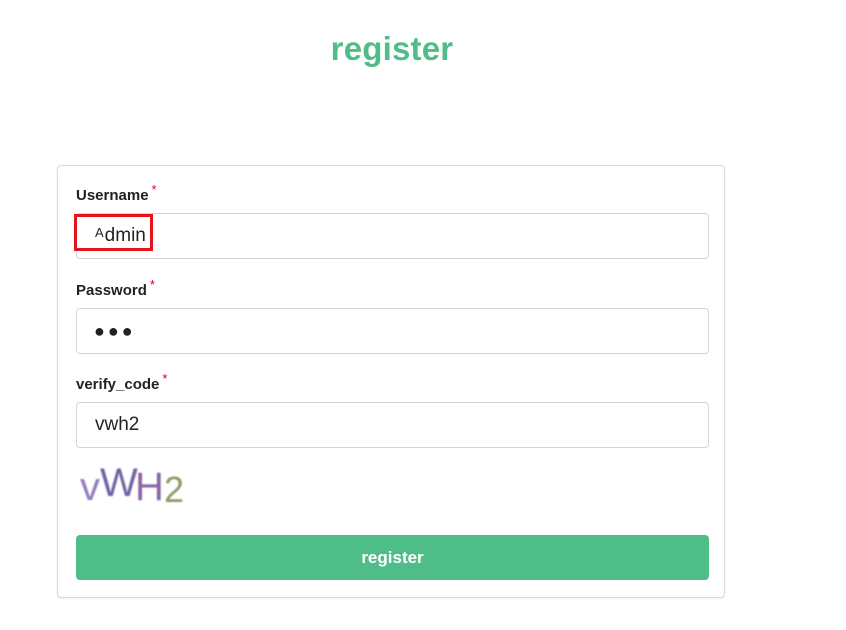 The width and height of the screenshot is (846, 630). What do you see at coordinates (90, 487) in the screenshot?
I see `captcha-text-v: v` at bounding box center [90, 487].